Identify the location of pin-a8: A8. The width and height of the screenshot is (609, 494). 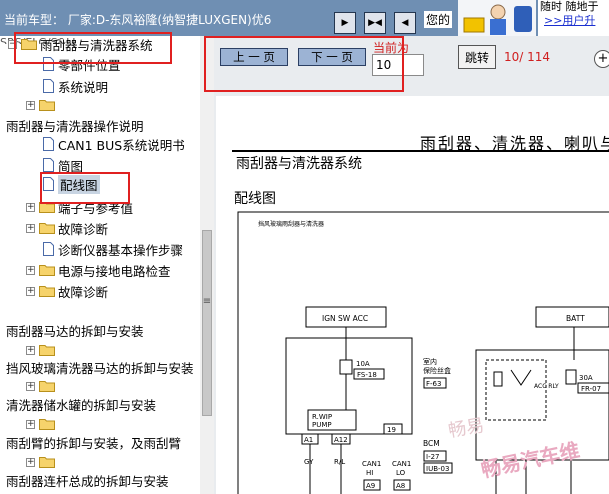
(400, 486).